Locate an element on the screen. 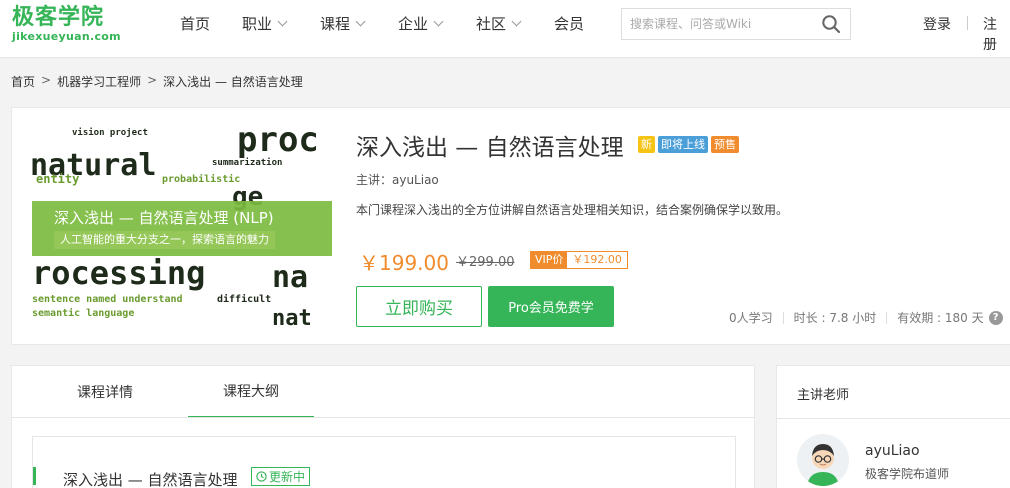  teacher-avatar-icon is located at coordinates (823, 460).